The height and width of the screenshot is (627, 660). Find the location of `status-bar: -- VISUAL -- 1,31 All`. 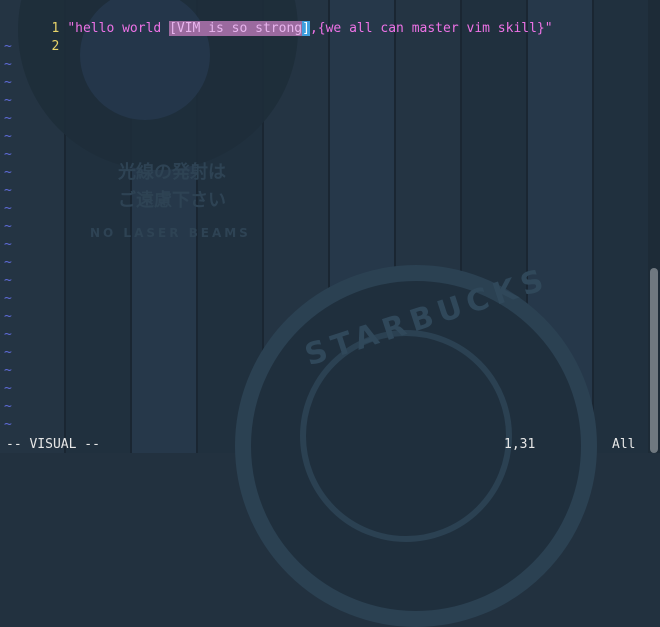

status-bar: -- VISUAL -- 1,31 All is located at coordinates (324, 444).